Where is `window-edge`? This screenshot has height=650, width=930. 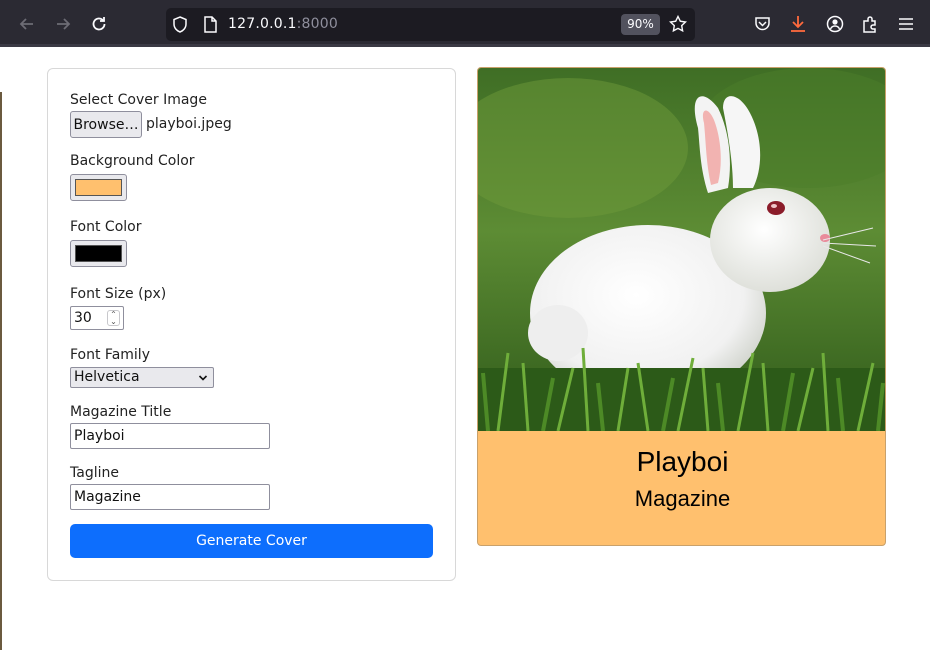 window-edge is located at coordinates (1, 371).